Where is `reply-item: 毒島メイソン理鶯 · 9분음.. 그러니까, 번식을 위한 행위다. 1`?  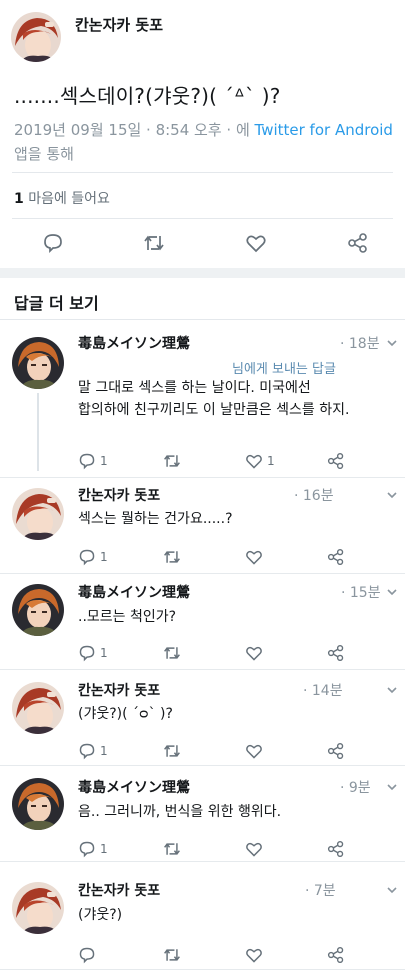
reply-item: 毒島メイソン理鶯 · 9분음.. 그러니까, 번식을 위한 행위다. 1 is located at coordinates (202, 814).